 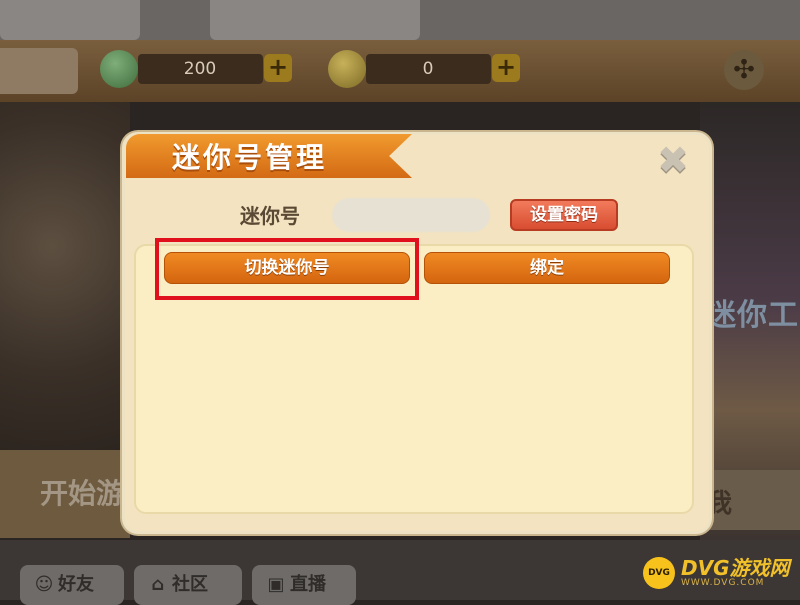 What do you see at coordinates (270, 216) in the screenshot?
I see `mini-id-label: 迷你号` at bounding box center [270, 216].